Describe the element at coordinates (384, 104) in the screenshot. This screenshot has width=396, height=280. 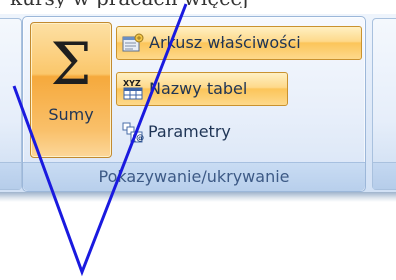
I see `next-ribbon-group` at that location.